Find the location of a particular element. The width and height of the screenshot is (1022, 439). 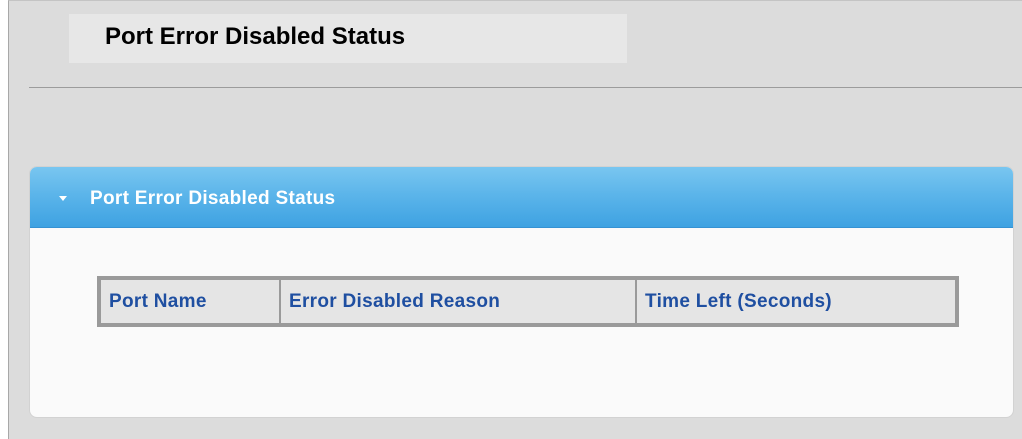

page-title-box: Port Error Disabled Status is located at coordinates (348, 38).